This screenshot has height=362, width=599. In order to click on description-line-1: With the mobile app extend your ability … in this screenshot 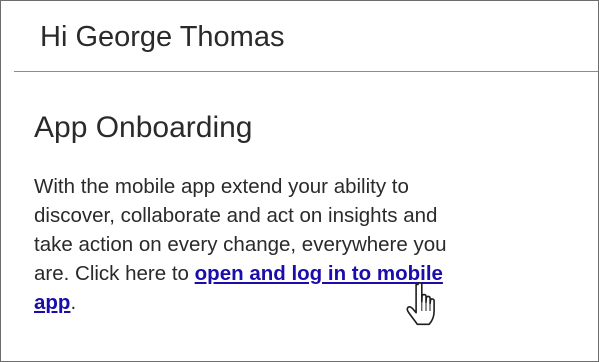, I will do `click(221, 186)`.